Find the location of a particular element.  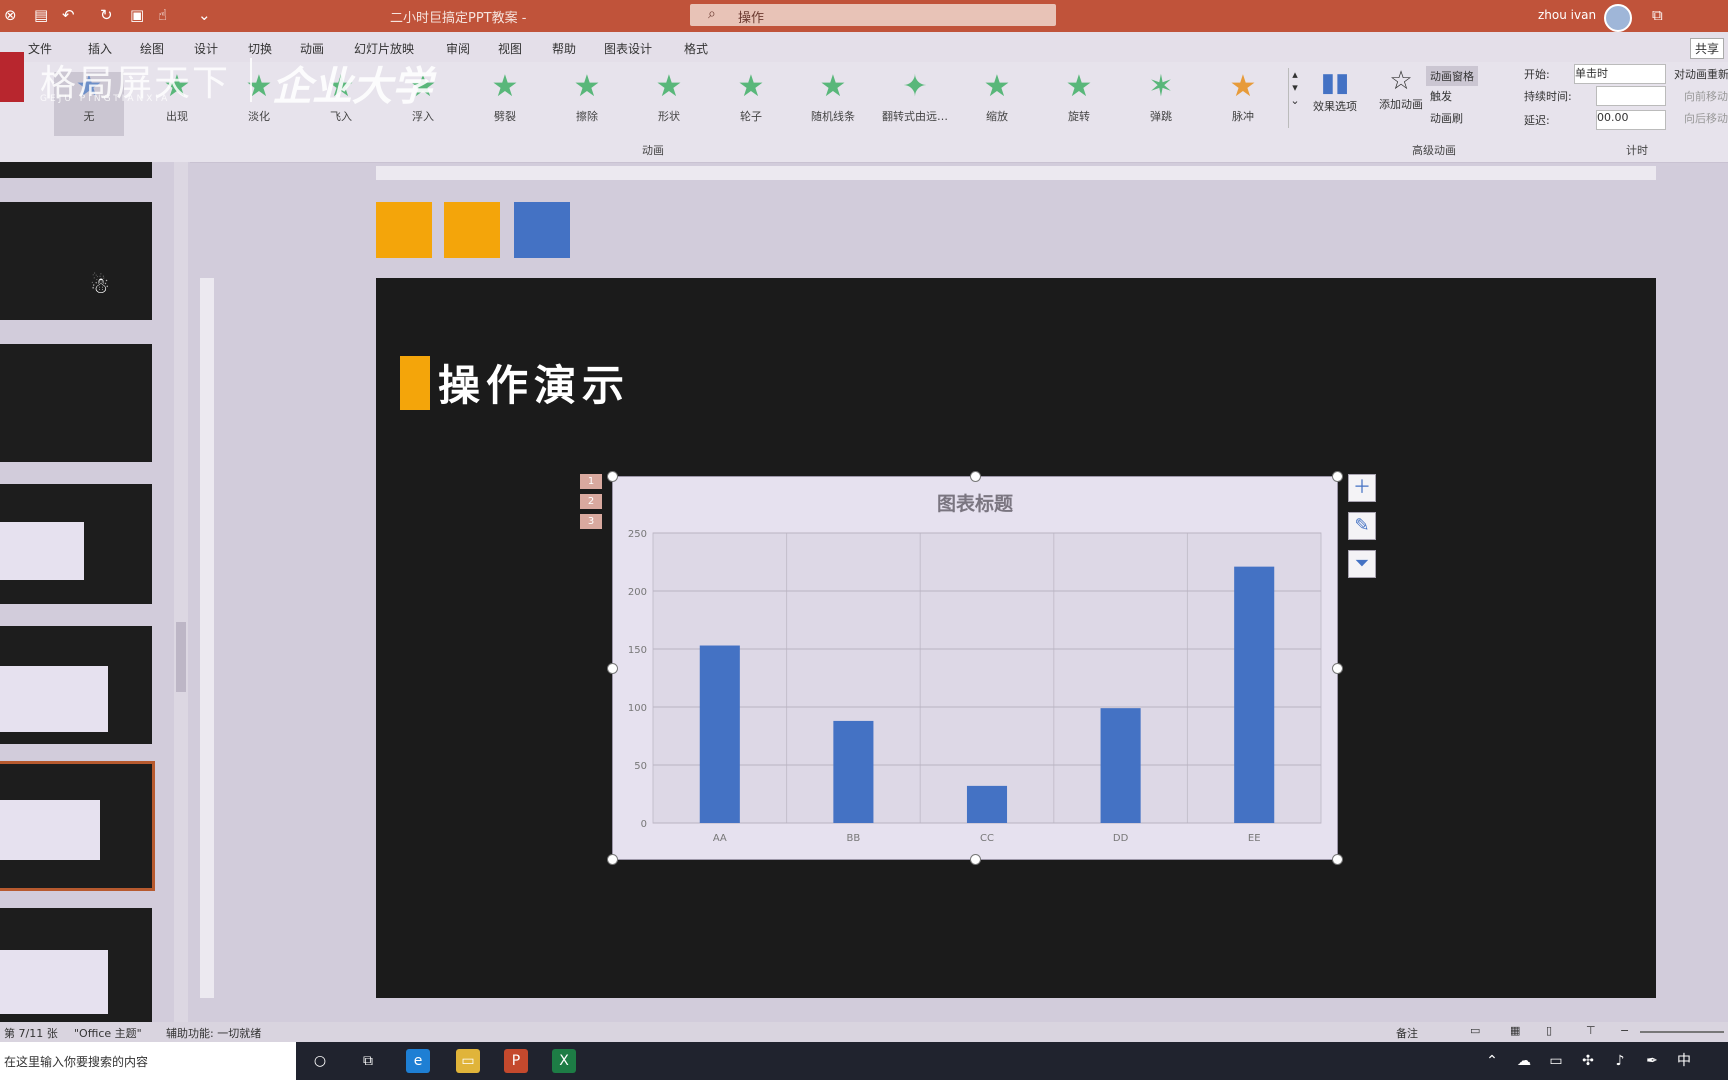

effect-split: ★ 劈裂 is located at coordinates (505, 98).